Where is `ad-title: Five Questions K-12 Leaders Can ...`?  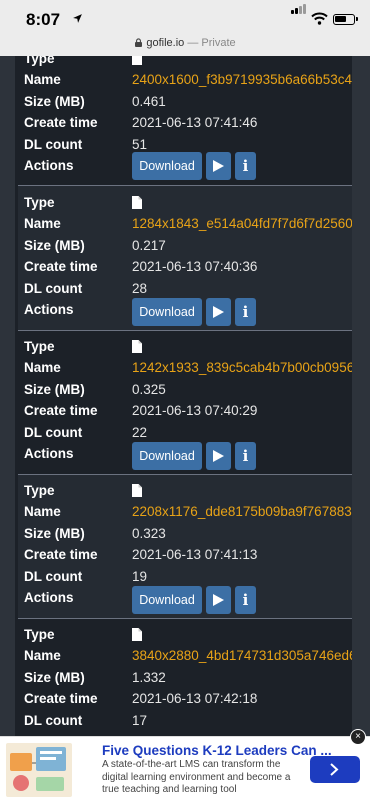
ad-title: Five Questions K-12 Leaders Can ... is located at coordinates (217, 750).